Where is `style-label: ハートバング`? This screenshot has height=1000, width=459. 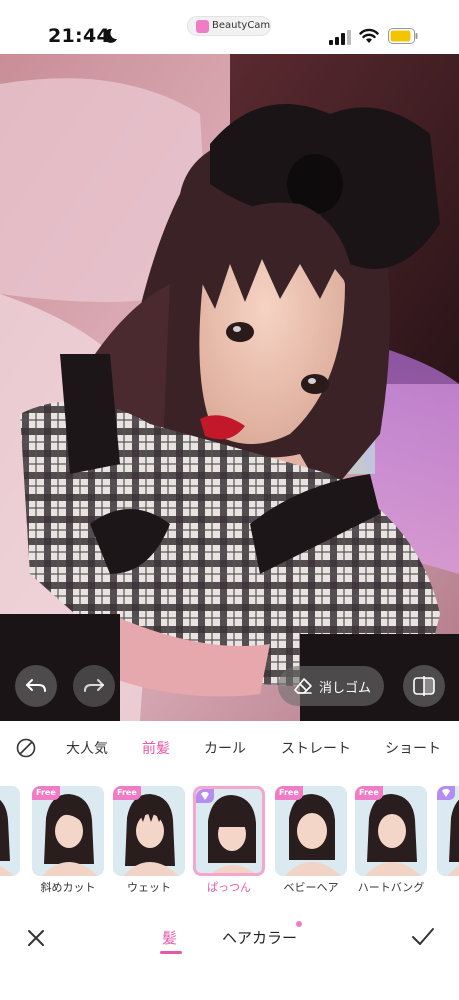
style-label: ハートバング is located at coordinates (391, 887).